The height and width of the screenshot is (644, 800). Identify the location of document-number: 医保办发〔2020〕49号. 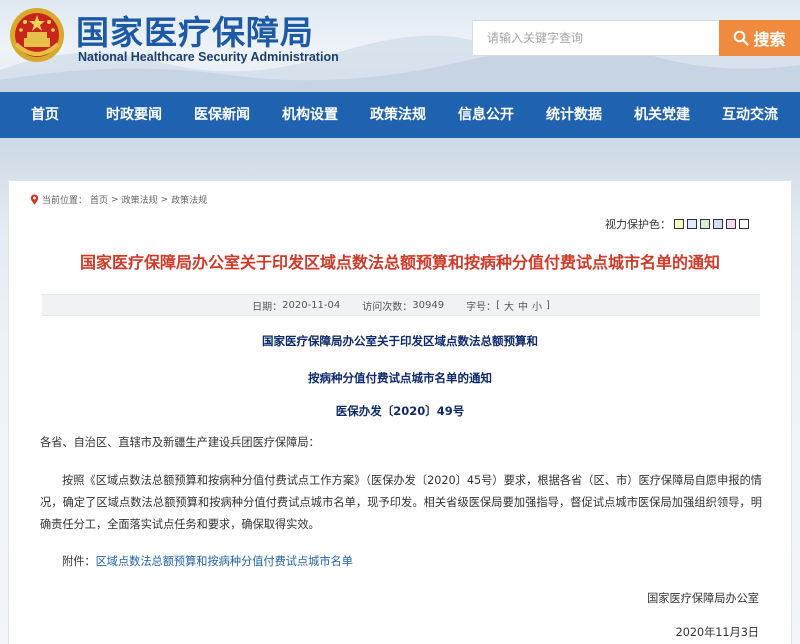
(400, 411).